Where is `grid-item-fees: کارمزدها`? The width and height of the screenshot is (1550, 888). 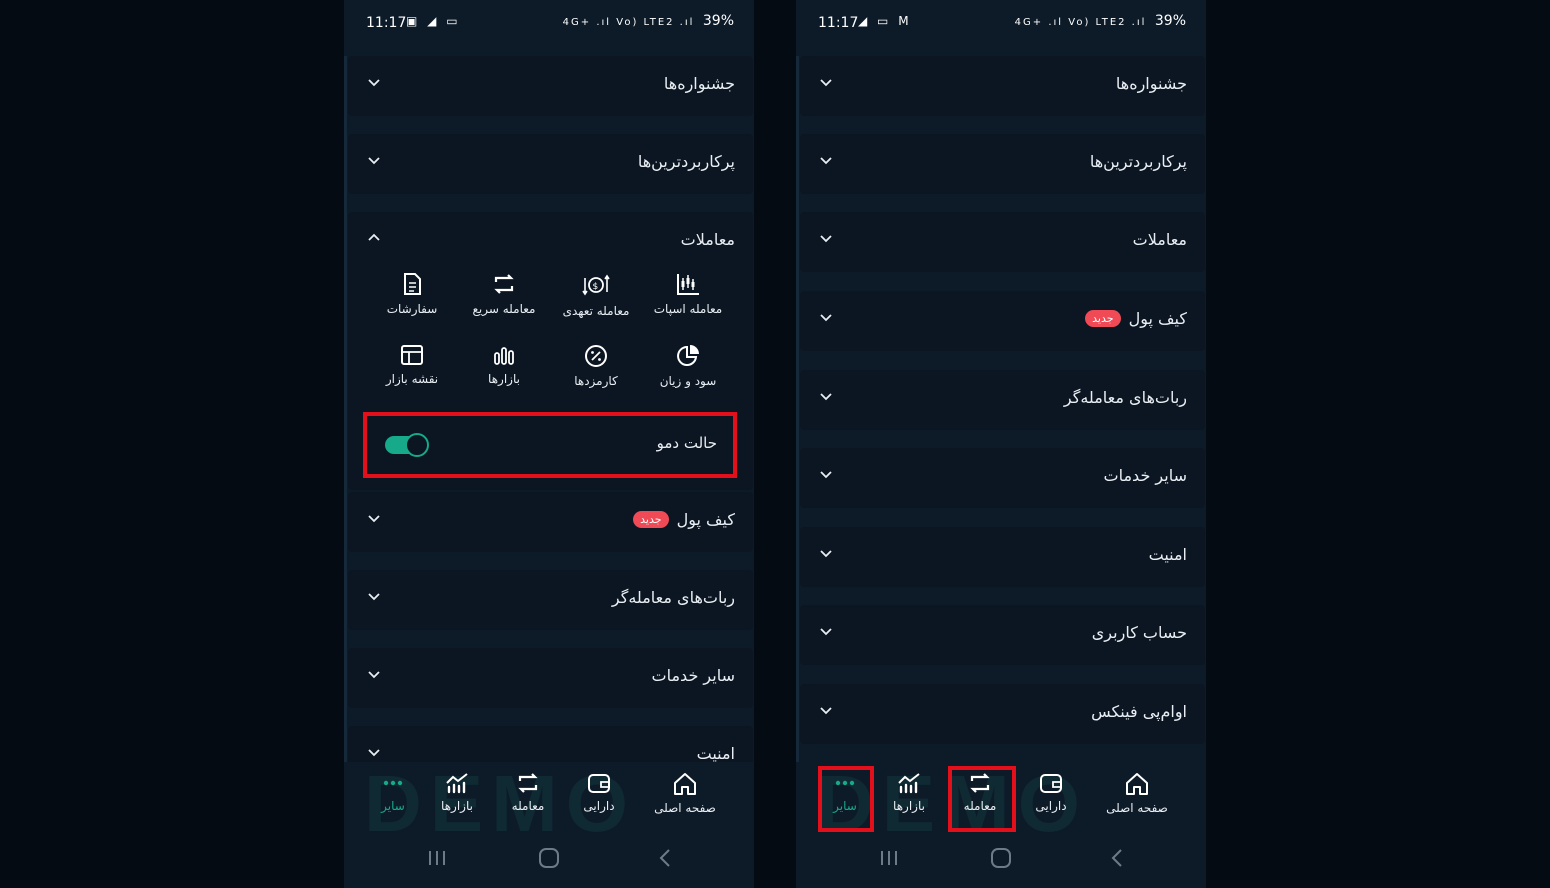
grid-item-fees: کارمزدها is located at coordinates (596, 374).